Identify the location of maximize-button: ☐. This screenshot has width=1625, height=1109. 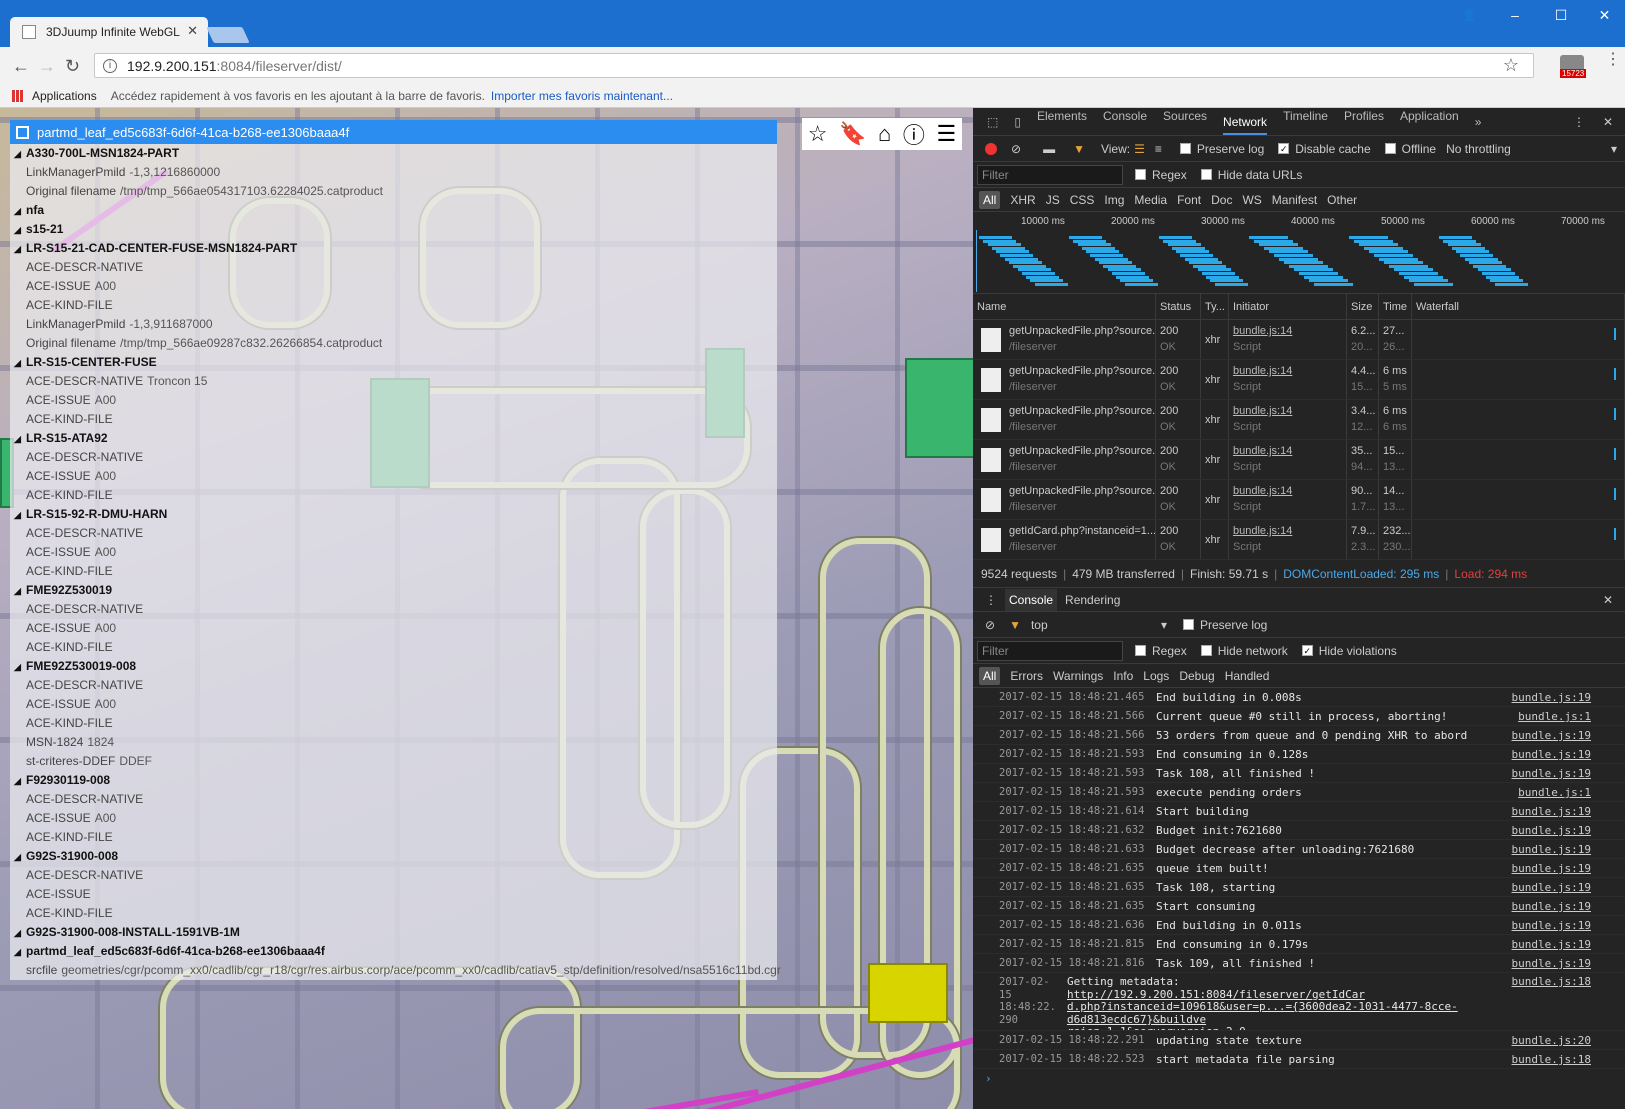
(1561, 15).